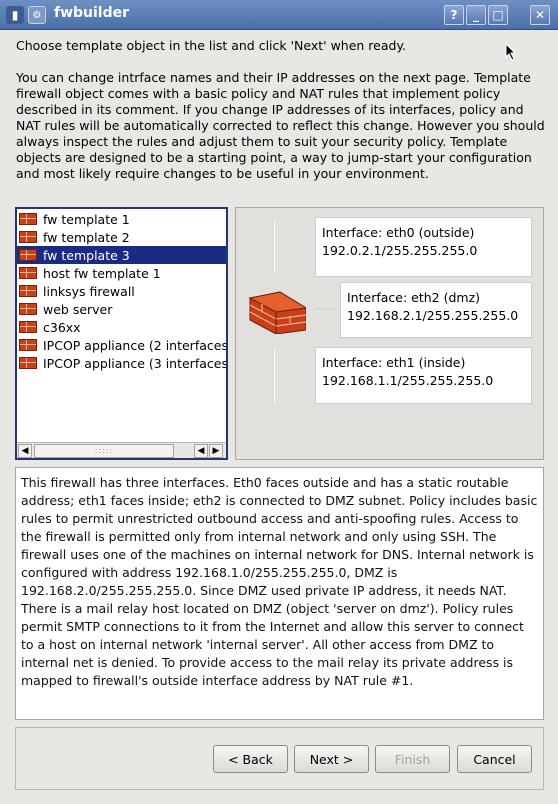  Describe the element at coordinates (134, 363) in the screenshot. I see `list-item-label: IPCOP appliance (3 interfaces)` at that location.